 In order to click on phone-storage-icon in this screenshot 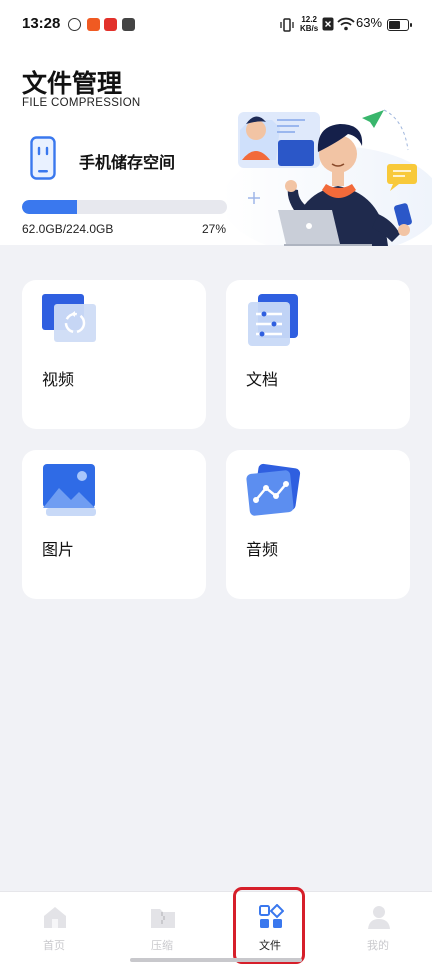, I will do `click(43, 158)`.